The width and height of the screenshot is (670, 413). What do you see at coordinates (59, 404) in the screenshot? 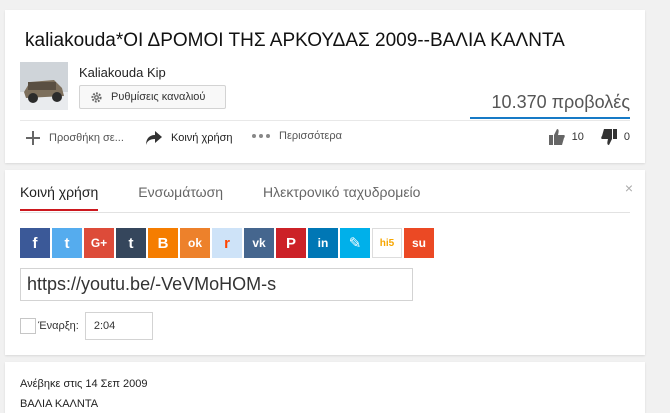
I see `description-text: ΒΑΛΙΑ ΚΑΛΝΤΑ` at bounding box center [59, 404].